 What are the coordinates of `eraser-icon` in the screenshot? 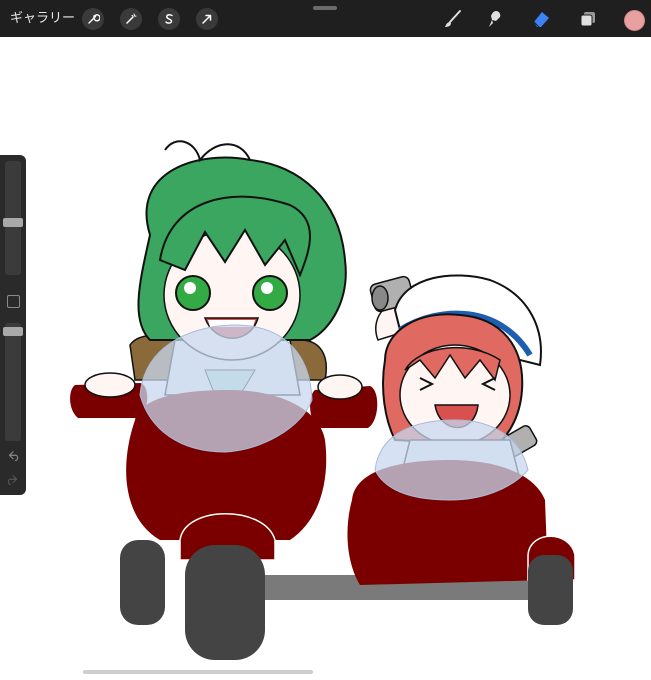 It's located at (541, 20).